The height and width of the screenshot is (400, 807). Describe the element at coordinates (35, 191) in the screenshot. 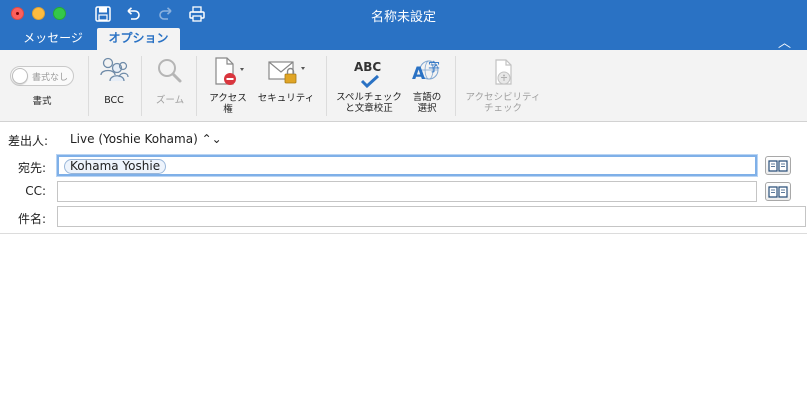

I see `cc-label: CC:` at that location.